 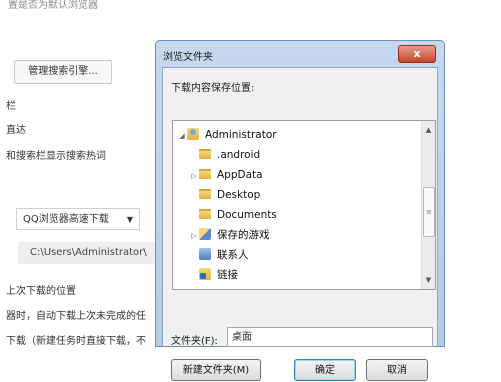 What do you see at coordinates (397, 370) in the screenshot?
I see `cancel-button: 取消` at bounding box center [397, 370].